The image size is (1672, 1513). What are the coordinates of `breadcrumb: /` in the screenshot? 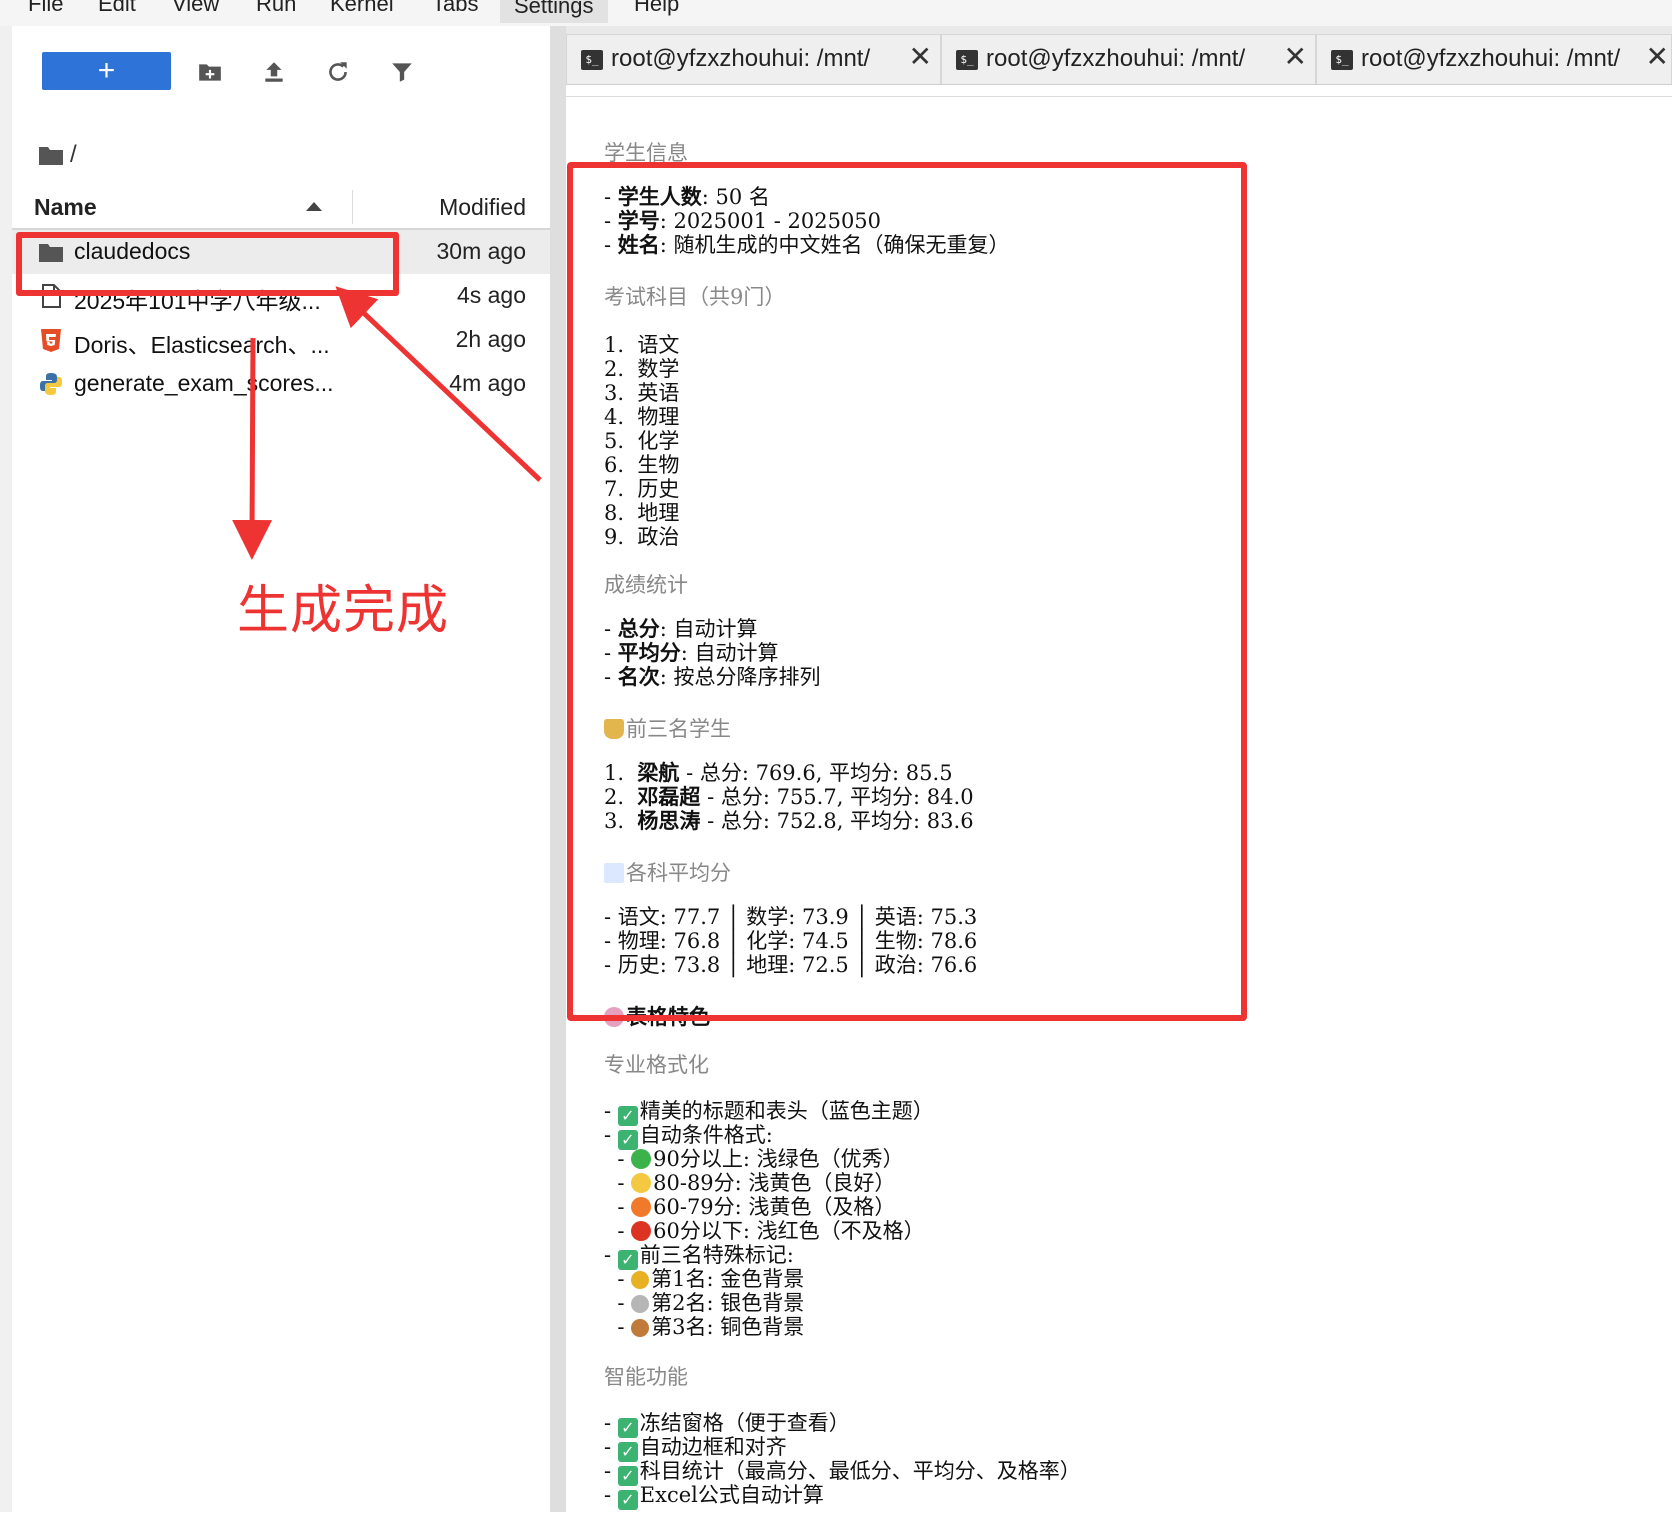 It's located at (57, 155).